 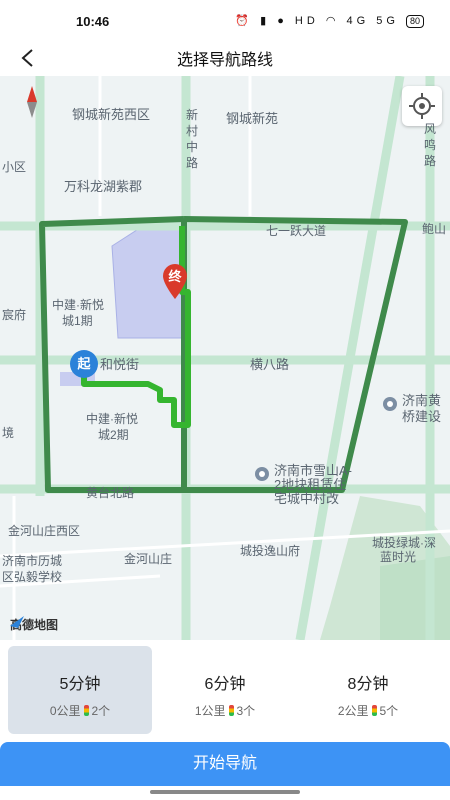 What do you see at coordinates (80, 684) in the screenshot?
I see `route-time: 5分钟` at bounding box center [80, 684].